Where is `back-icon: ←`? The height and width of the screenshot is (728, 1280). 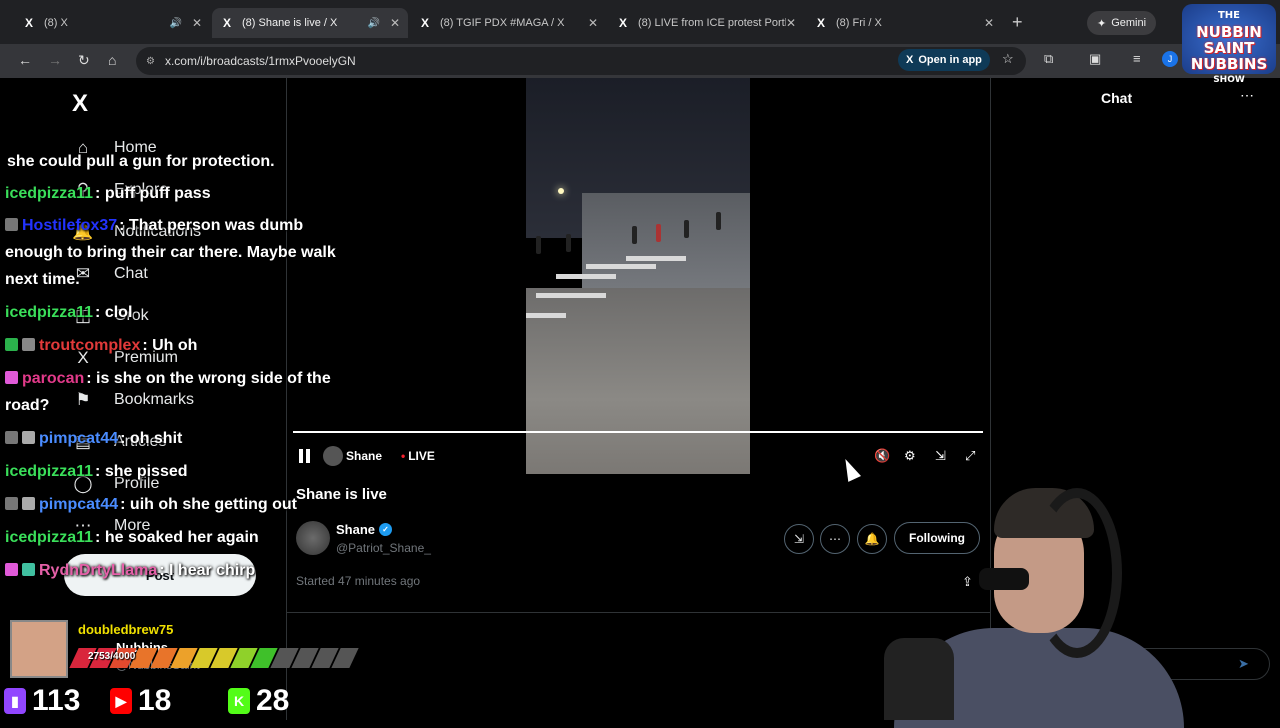
back-icon: ← is located at coordinates (25, 60).